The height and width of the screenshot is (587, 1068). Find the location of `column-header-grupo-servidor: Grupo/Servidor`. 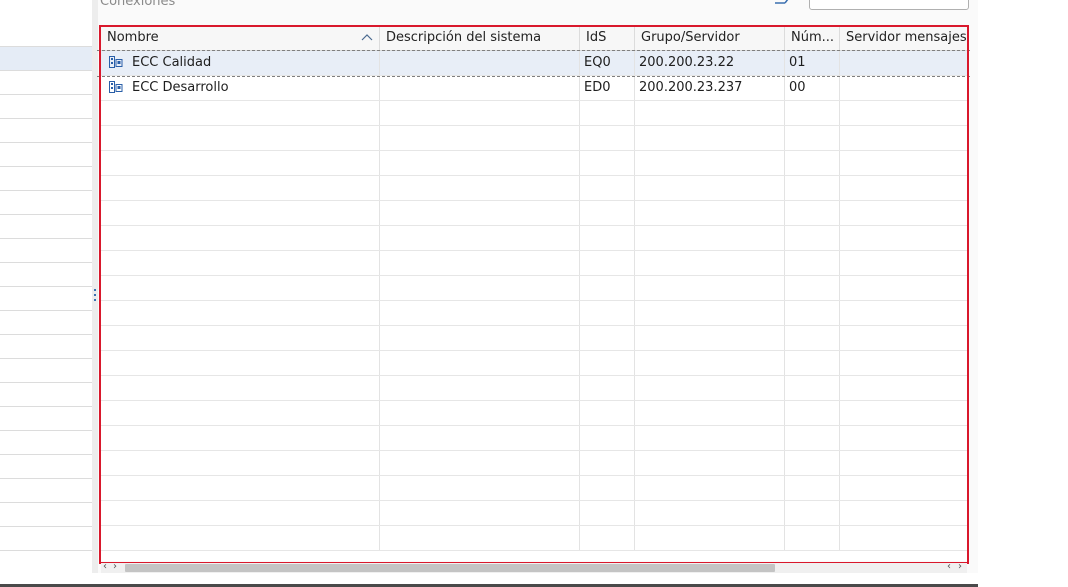

column-header-grupo-servidor: Grupo/Servidor is located at coordinates (710, 38).